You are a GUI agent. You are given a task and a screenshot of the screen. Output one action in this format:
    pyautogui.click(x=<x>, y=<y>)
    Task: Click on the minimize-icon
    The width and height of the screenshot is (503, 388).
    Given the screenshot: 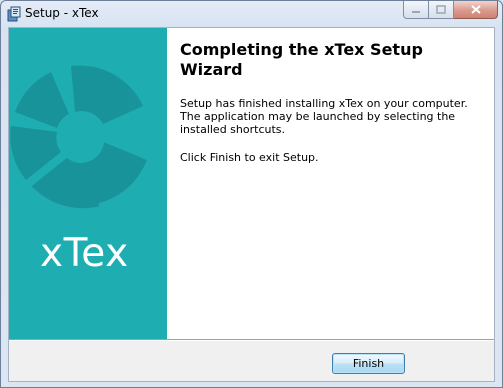 What is the action you would take?
    pyautogui.click(x=416, y=11)
    